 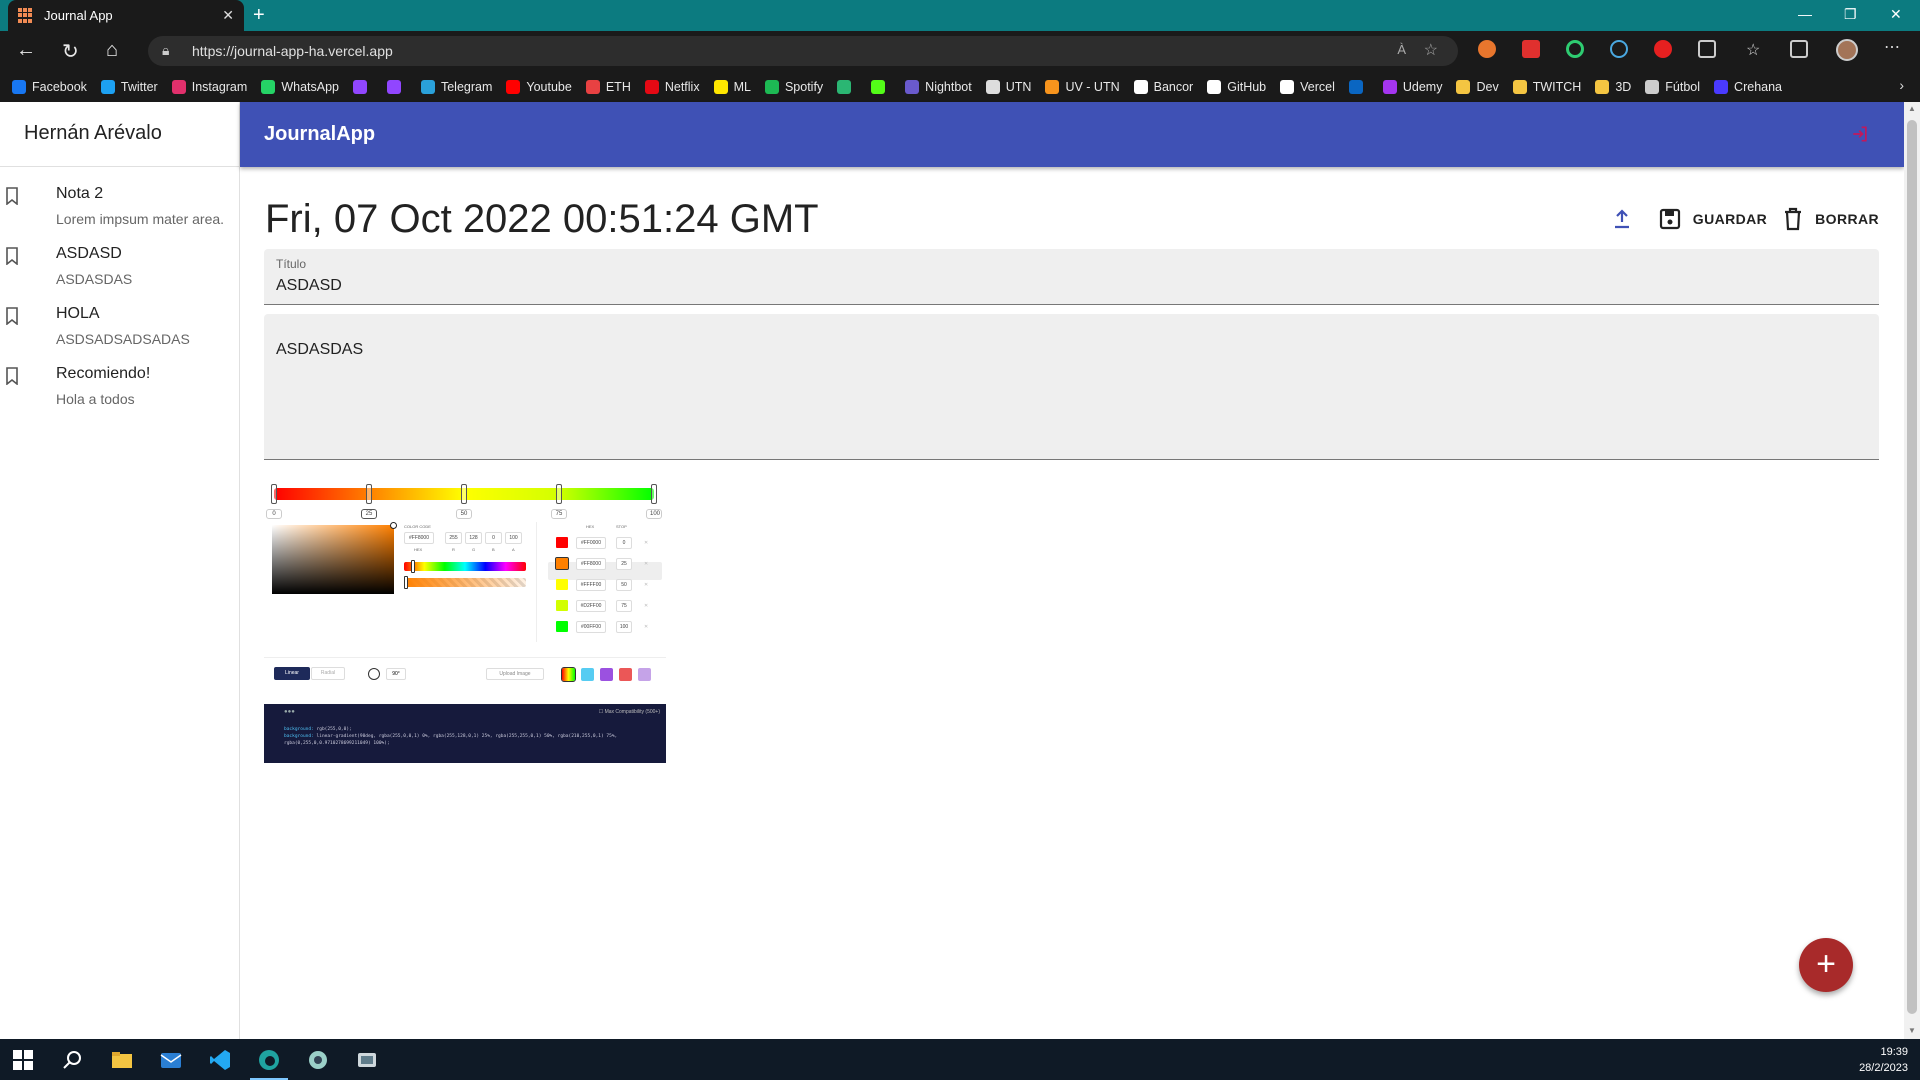 I want to click on bookmarks-more-icon: ›, so click(x=1901, y=85).